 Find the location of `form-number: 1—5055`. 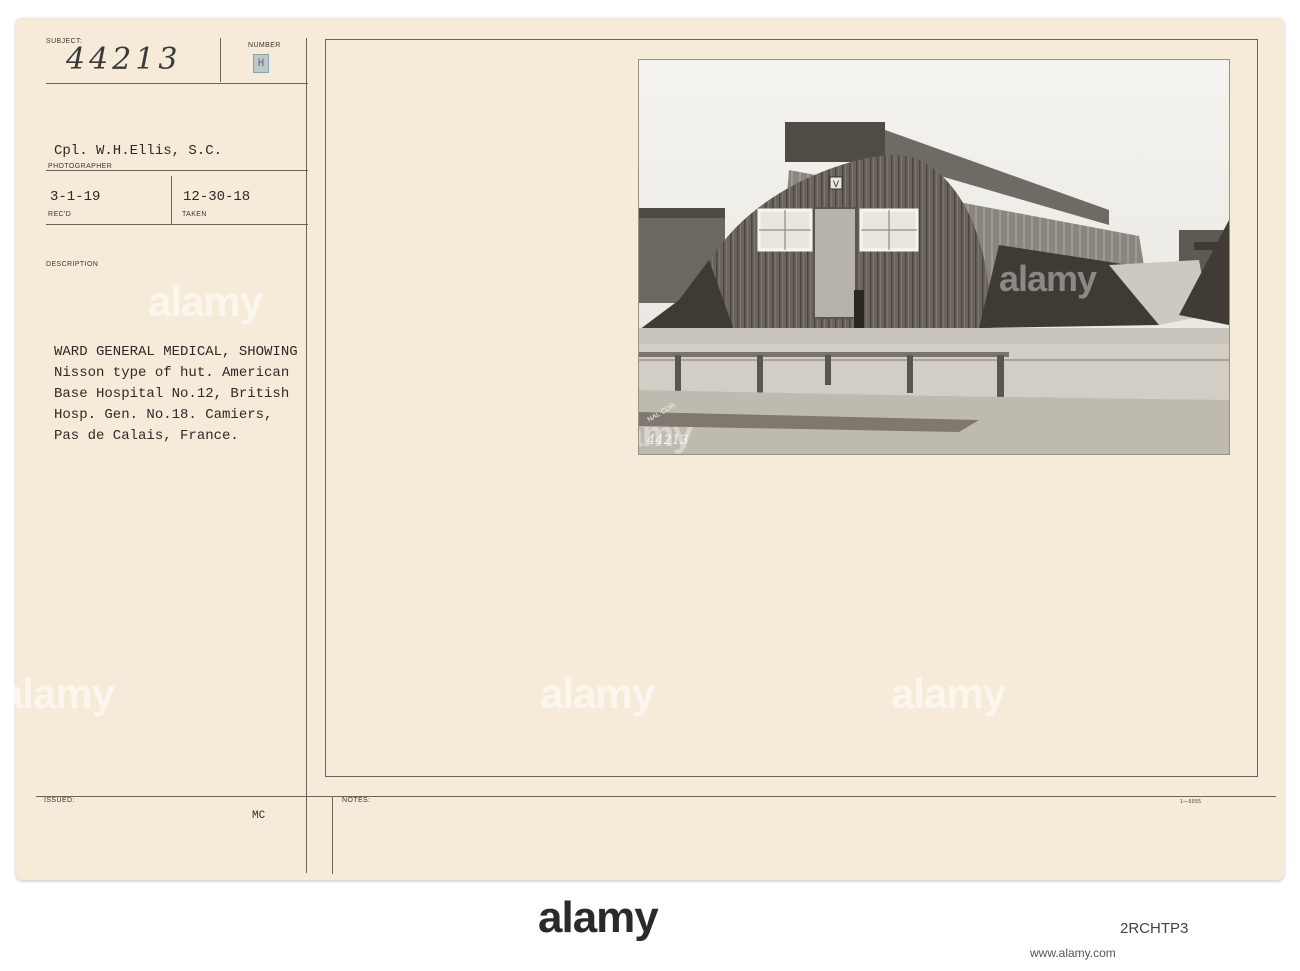

form-number: 1—5055 is located at coordinates (1191, 802).